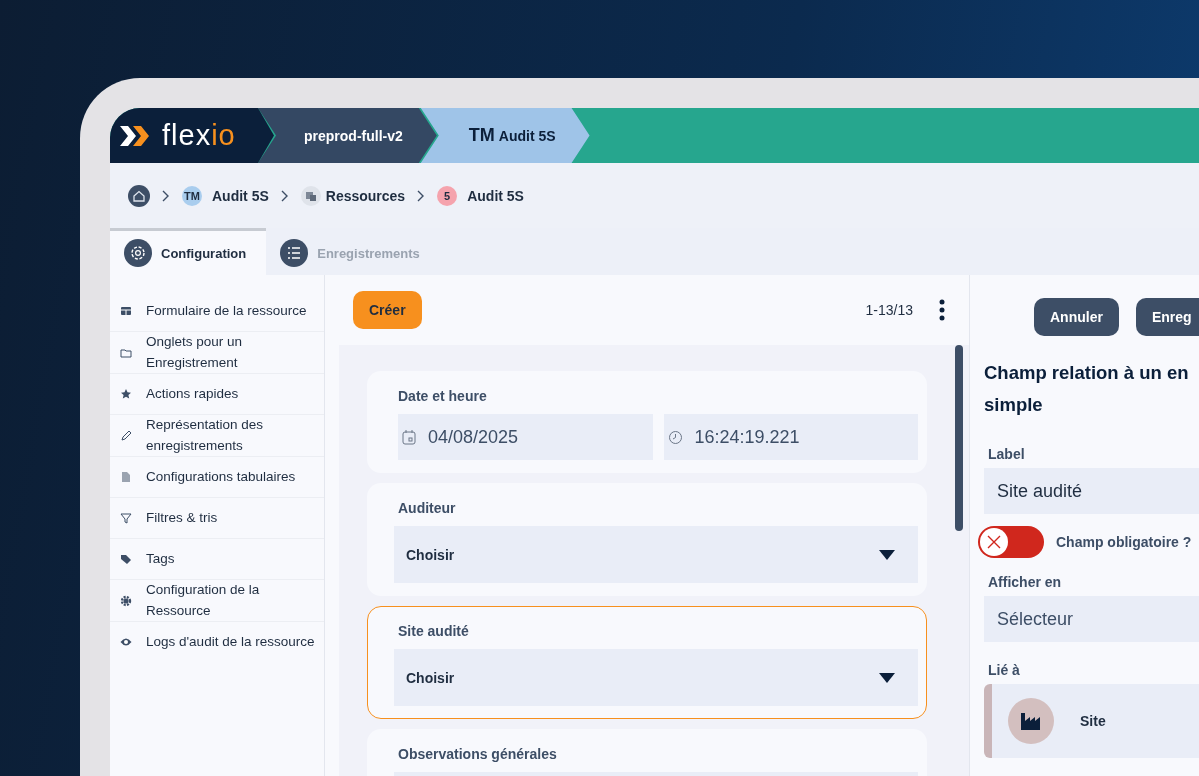 The image size is (1199, 776). I want to click on pencil-icon, so click(126, 435).